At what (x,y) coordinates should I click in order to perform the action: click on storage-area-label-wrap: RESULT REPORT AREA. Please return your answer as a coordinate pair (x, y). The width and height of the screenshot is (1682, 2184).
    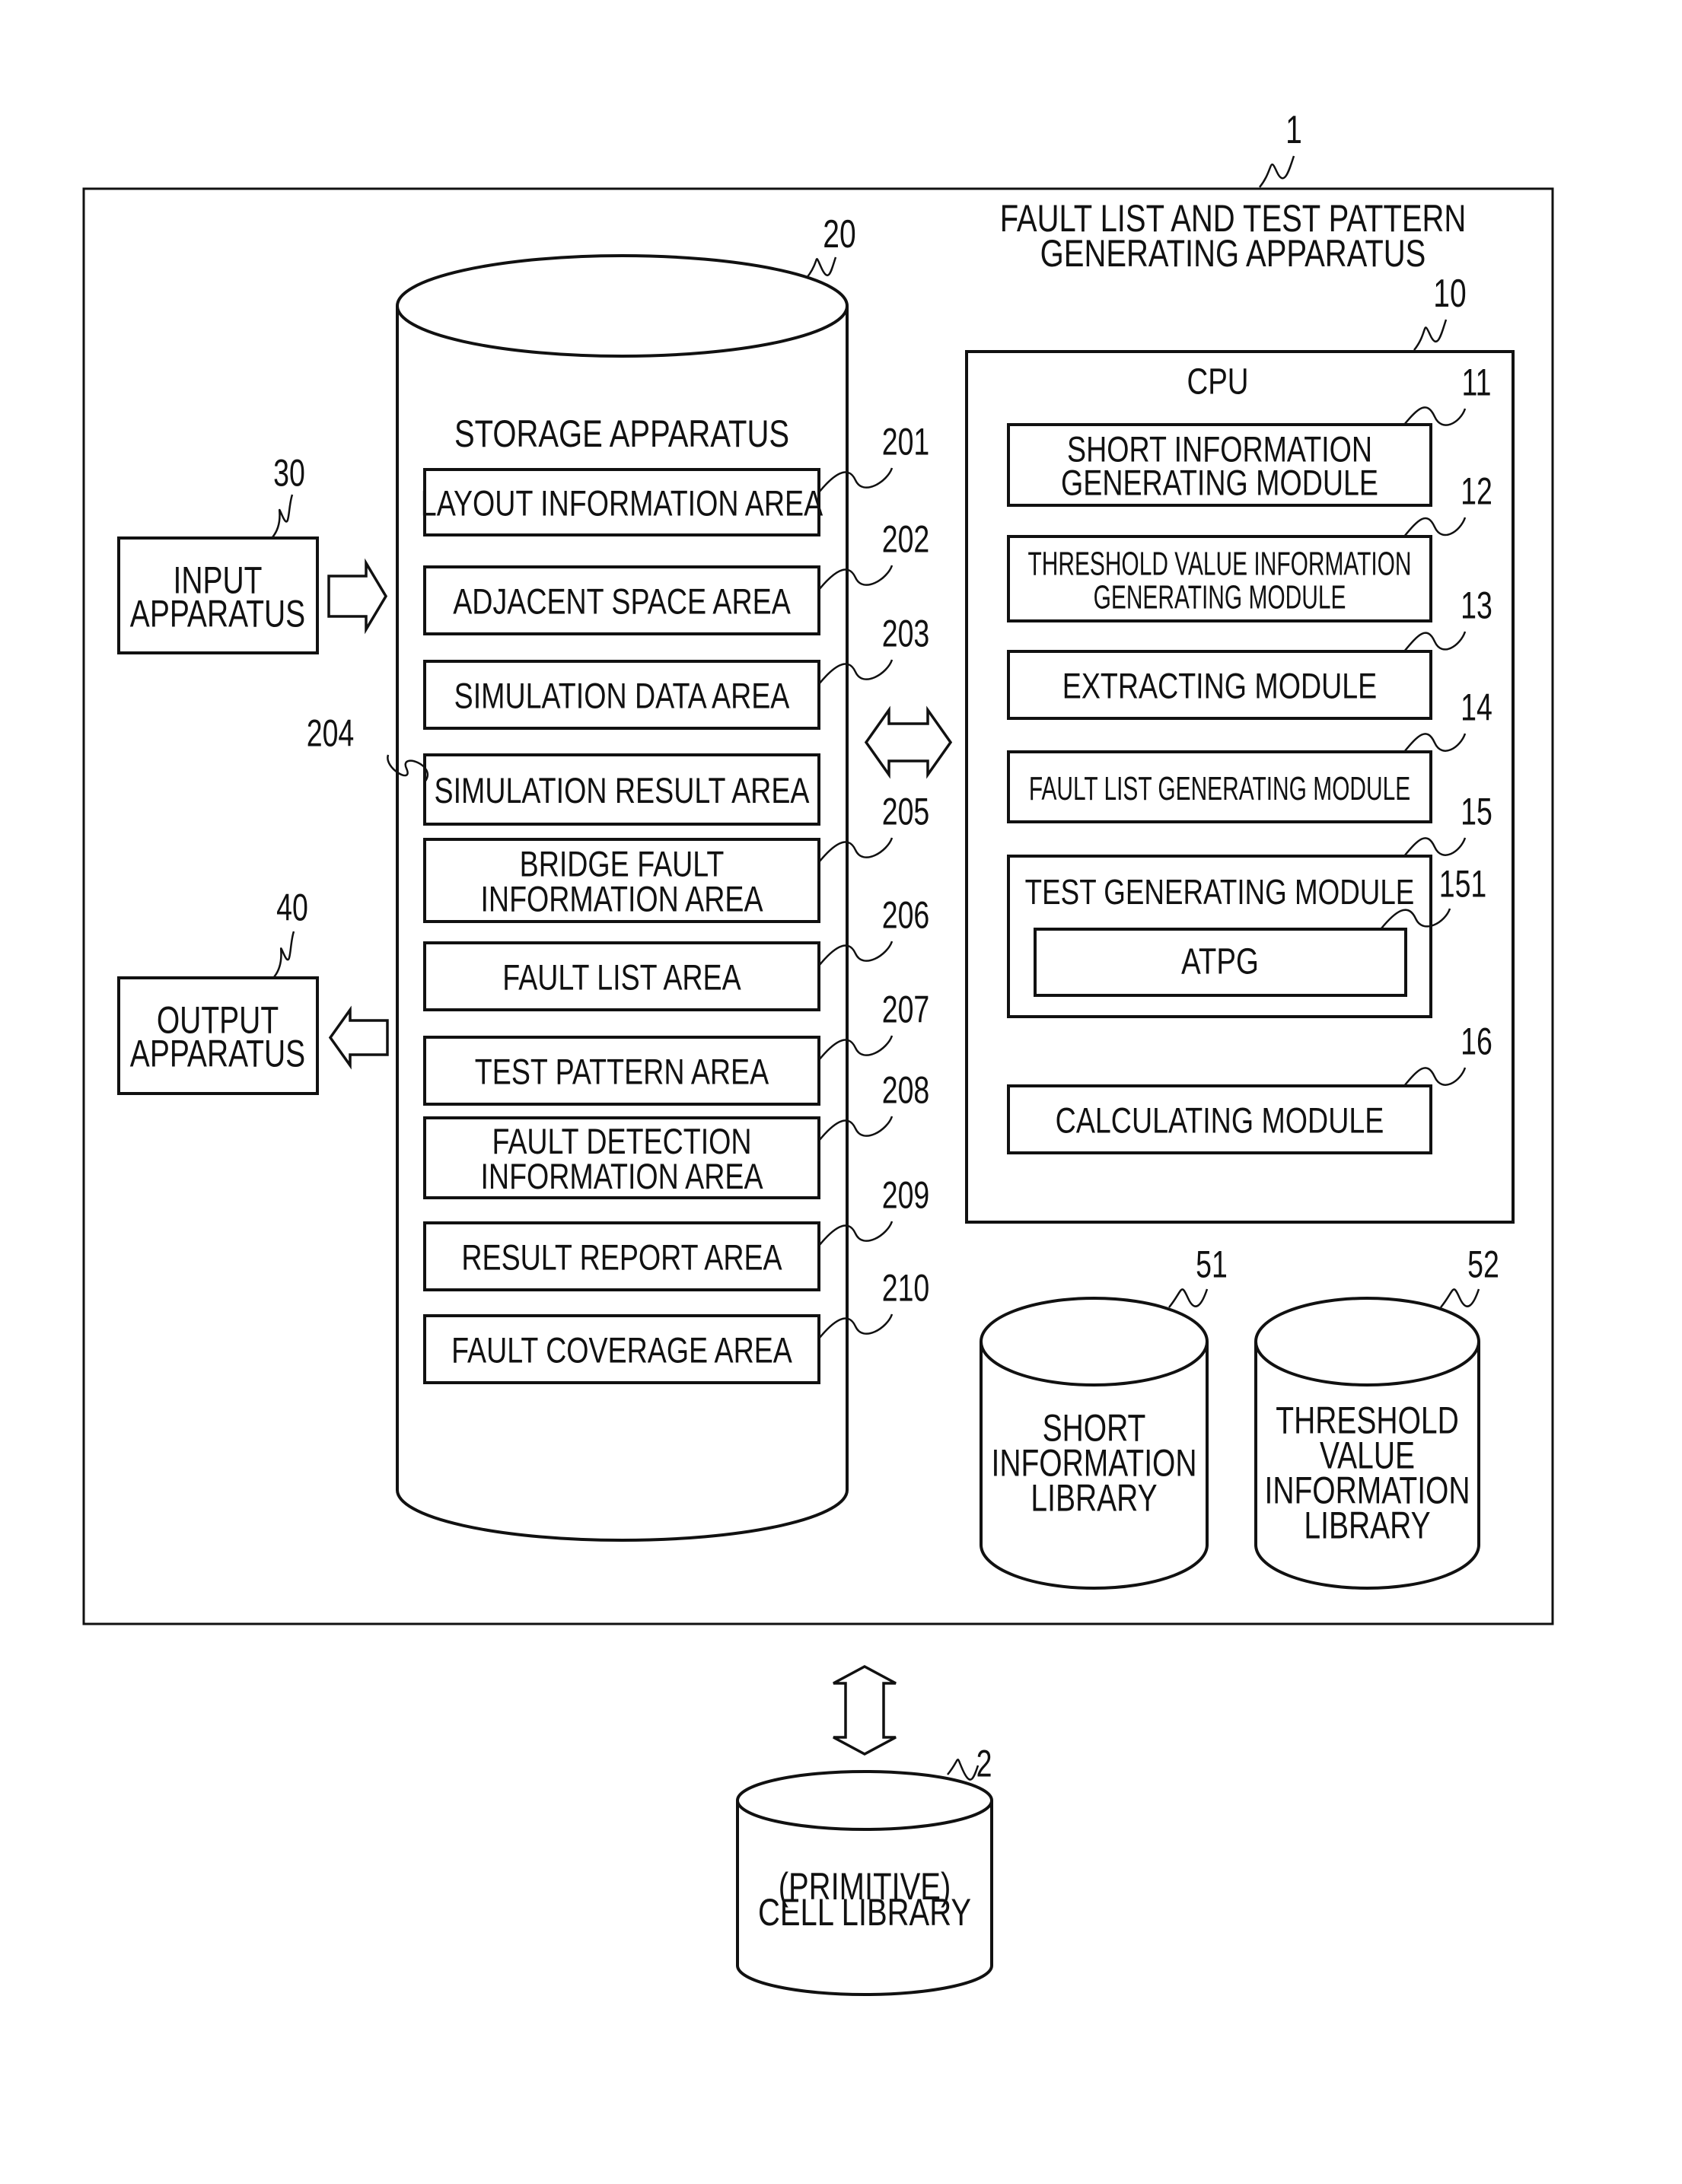
    Looking at the image, I should click on (621, 1257).